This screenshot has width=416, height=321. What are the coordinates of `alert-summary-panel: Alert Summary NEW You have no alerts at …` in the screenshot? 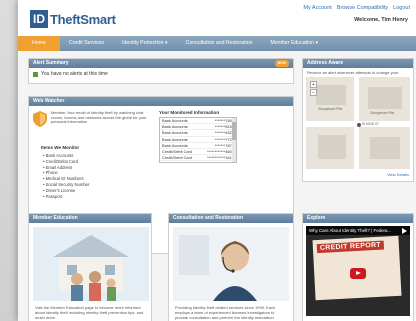 It's located at (161, 71).